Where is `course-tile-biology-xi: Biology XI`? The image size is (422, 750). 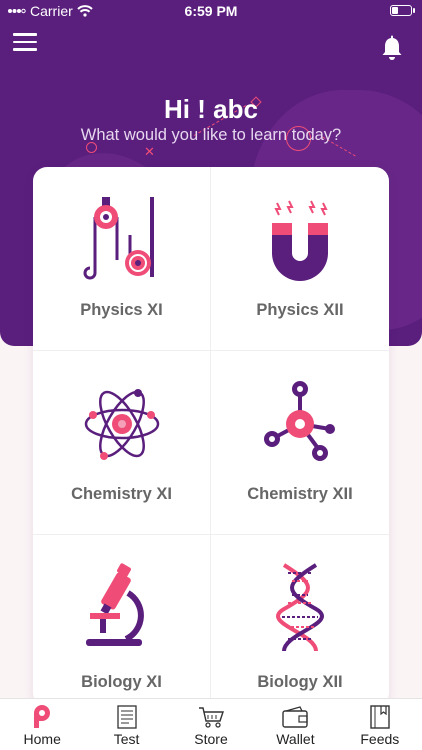
course-tile-biology-xi: Biology XI is located at coordinates (122, 621).